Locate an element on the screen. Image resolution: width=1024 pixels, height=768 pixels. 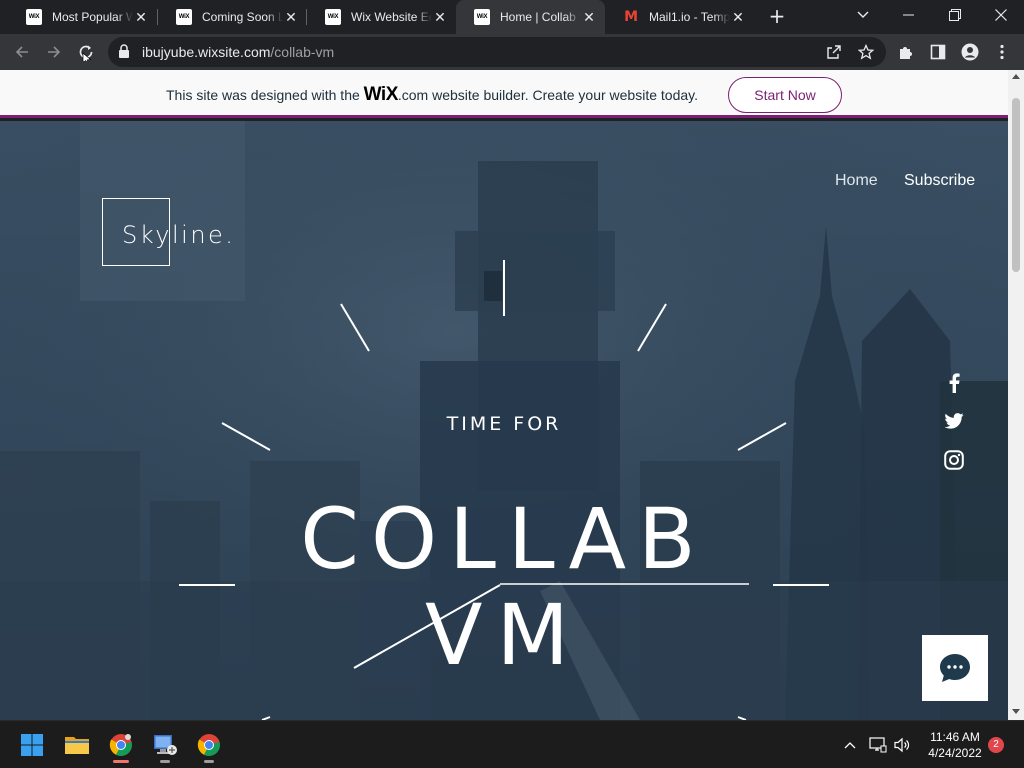
system-clock: 11:46 AM 4/24/2022 is located at coordinates (955, 745).